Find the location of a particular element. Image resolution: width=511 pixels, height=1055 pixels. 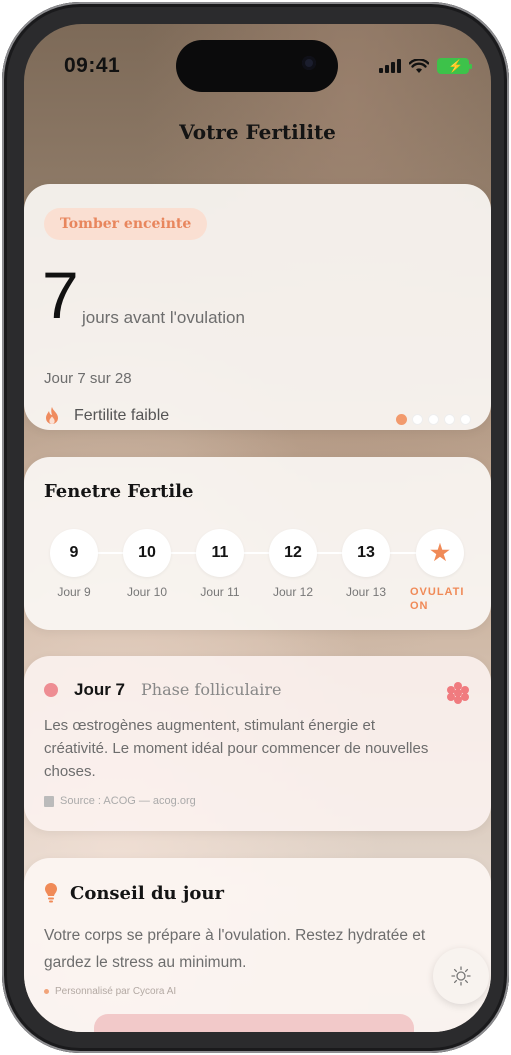

flame-icon is located at coordinates (52, 416).